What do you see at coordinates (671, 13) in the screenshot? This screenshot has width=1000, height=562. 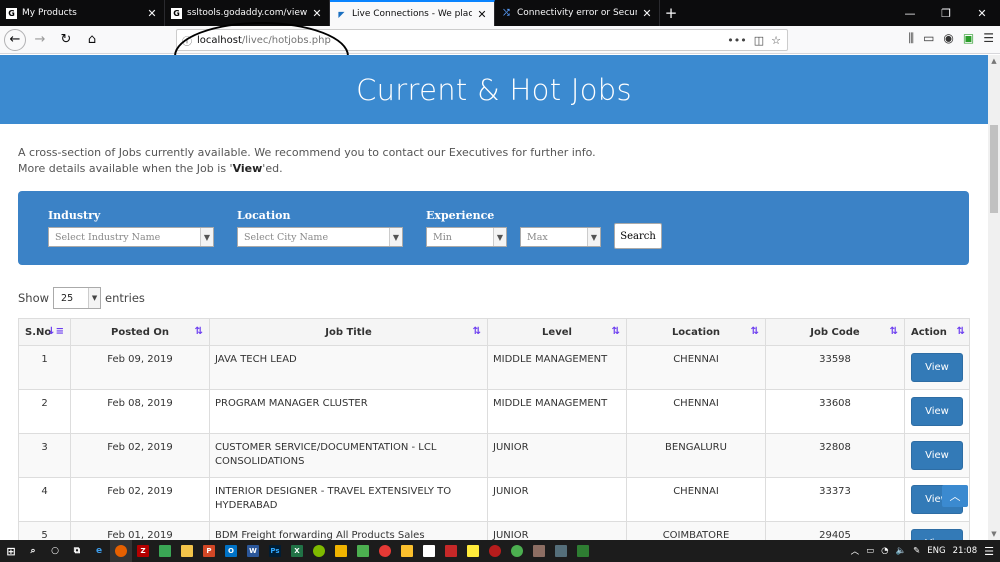 I see `new-tab-button: +` at bounding box center [671, 13].